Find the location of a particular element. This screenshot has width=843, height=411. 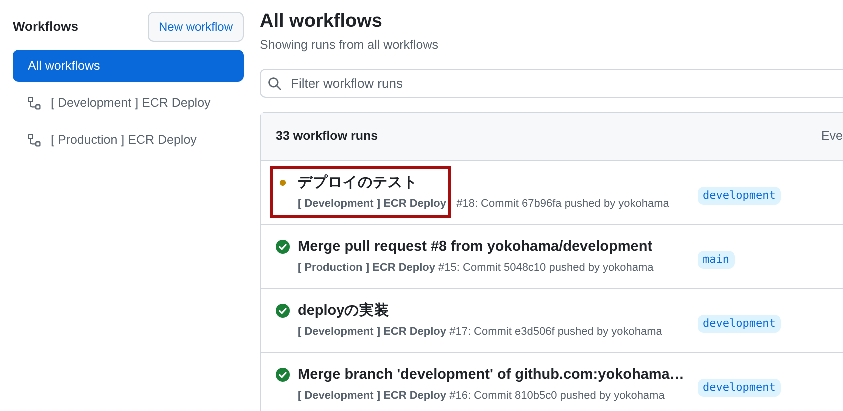

sidebar-item: [ Development ] ECR Deploy is located at coordinates (128, 103).